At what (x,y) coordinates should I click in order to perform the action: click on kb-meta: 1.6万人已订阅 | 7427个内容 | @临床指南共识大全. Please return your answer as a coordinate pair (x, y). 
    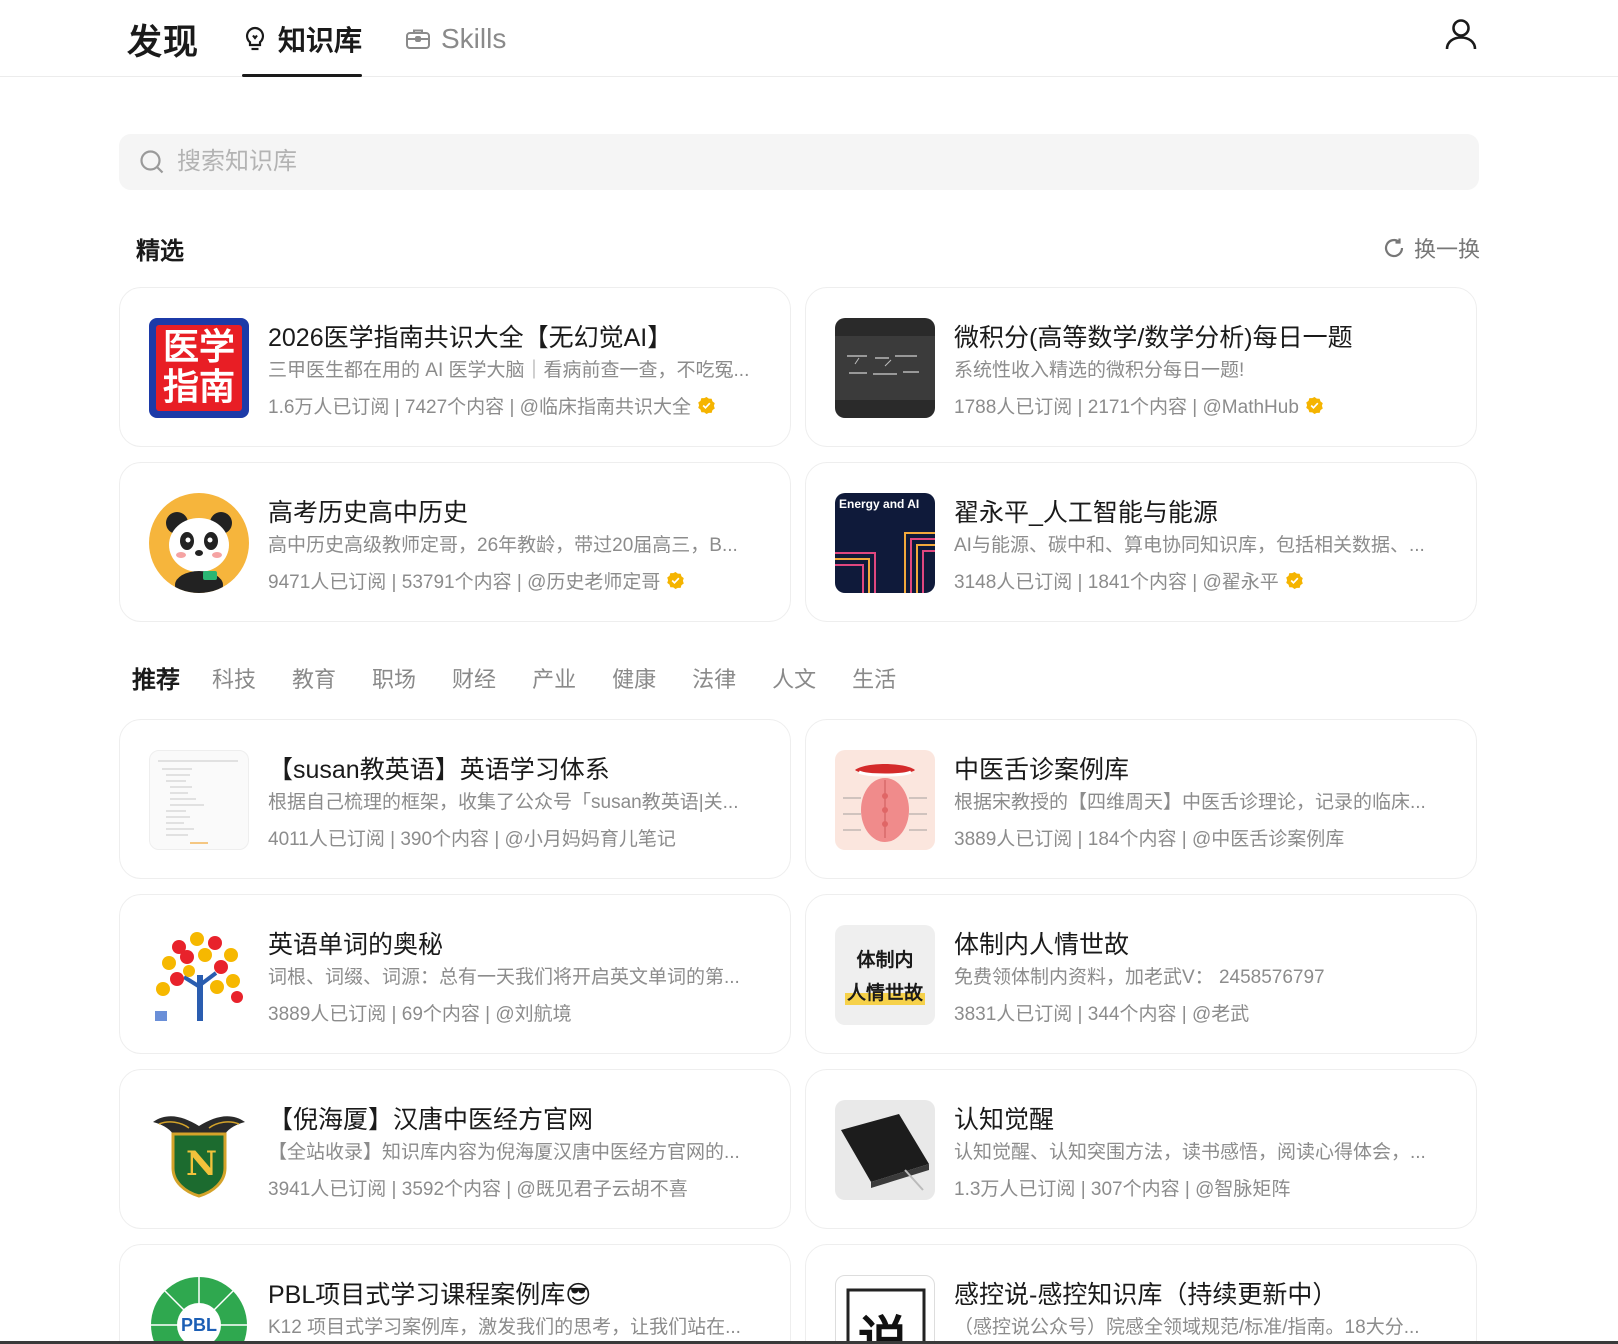
    Looking at the image, I should click on (492, 405).